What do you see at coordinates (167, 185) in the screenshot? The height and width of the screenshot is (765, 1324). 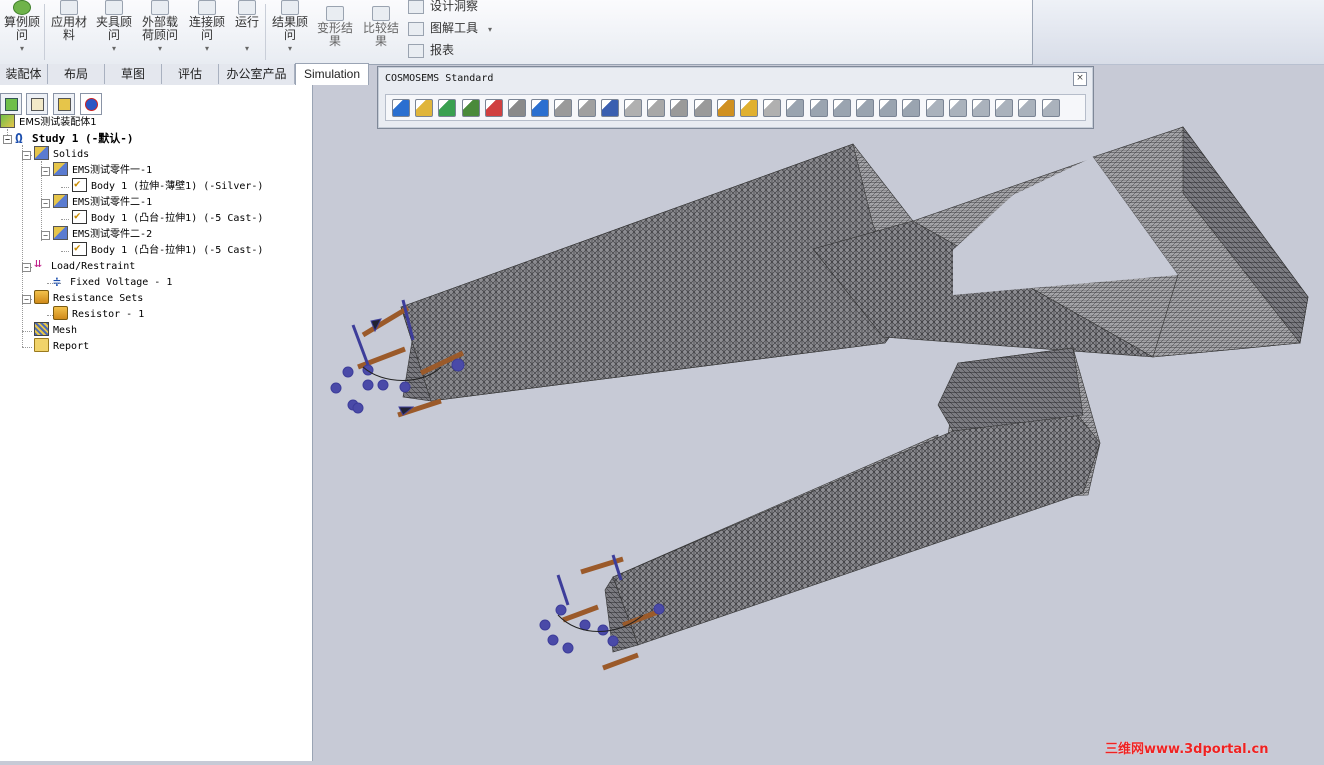 I see `tree-body-1: Body 1 (拉伸-薄壁1) (-Silver-)` at bounding box center [167, 185].